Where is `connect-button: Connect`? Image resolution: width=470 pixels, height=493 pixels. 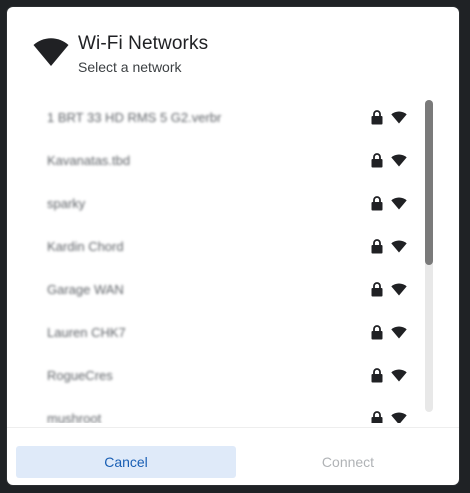
connect-button: Connect is located at coordinates (348, 462).